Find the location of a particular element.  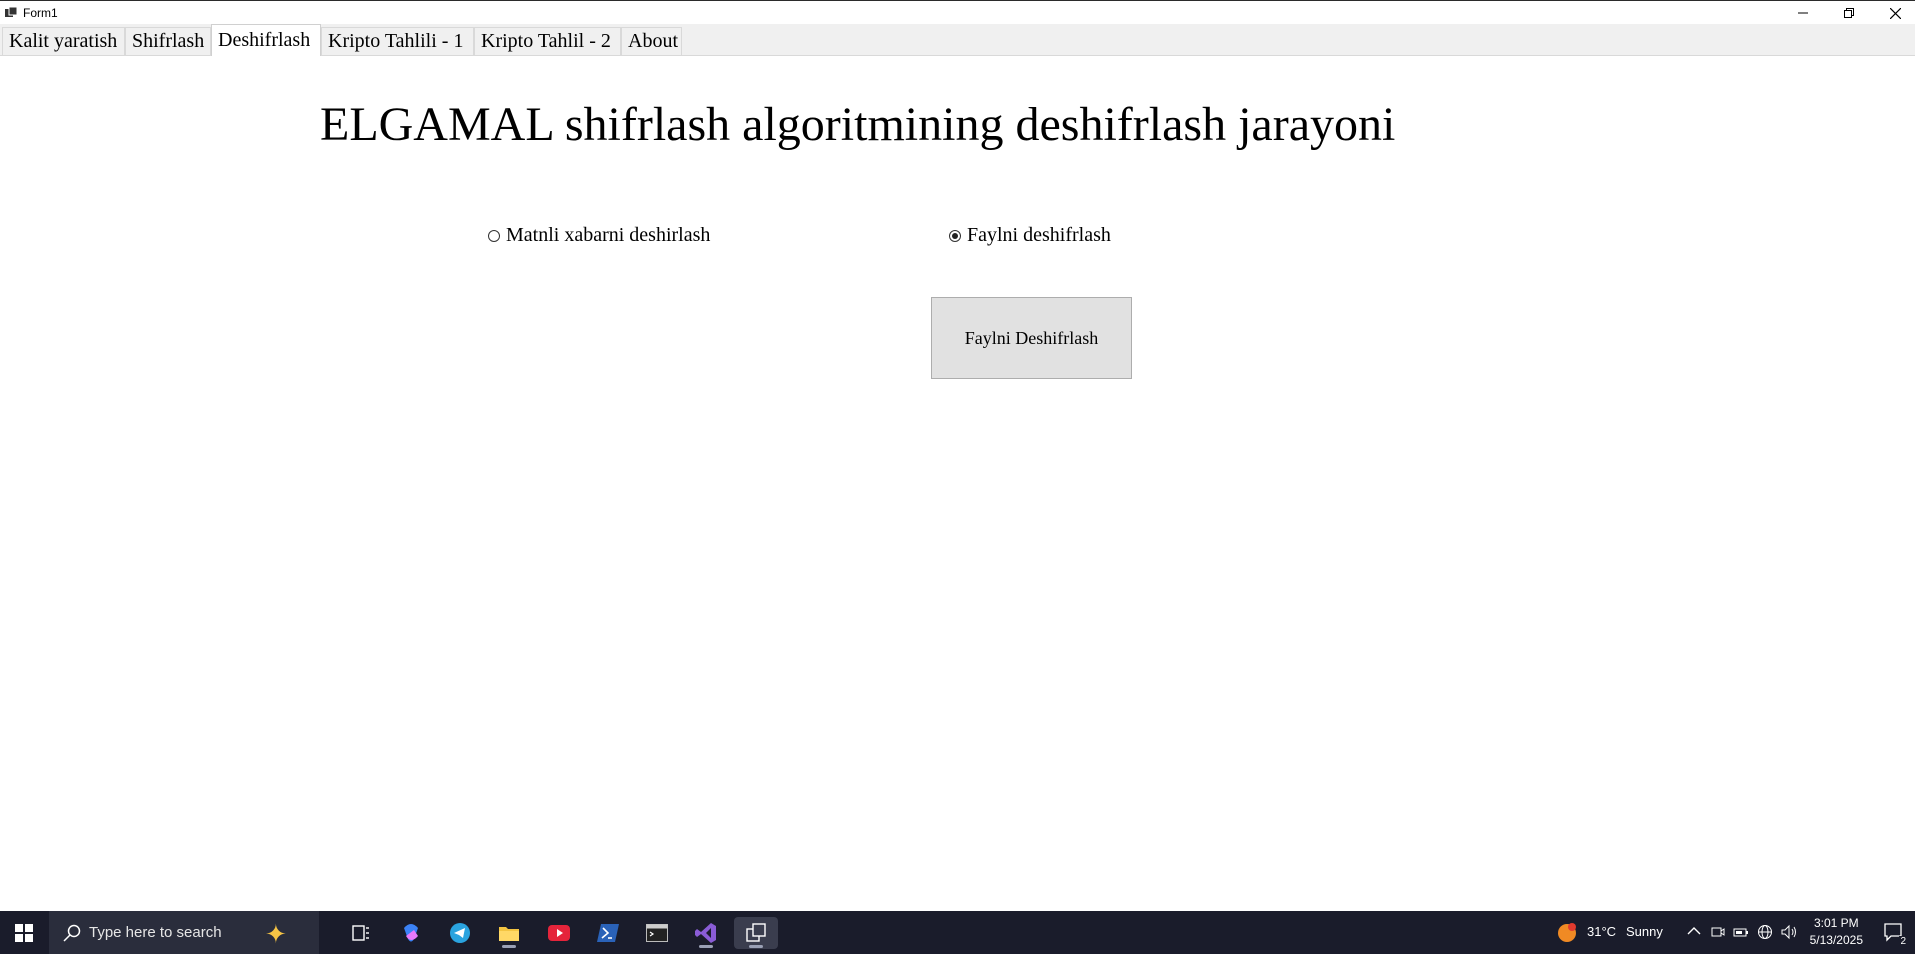

telegram-icon is located at coordinates (460, 933).